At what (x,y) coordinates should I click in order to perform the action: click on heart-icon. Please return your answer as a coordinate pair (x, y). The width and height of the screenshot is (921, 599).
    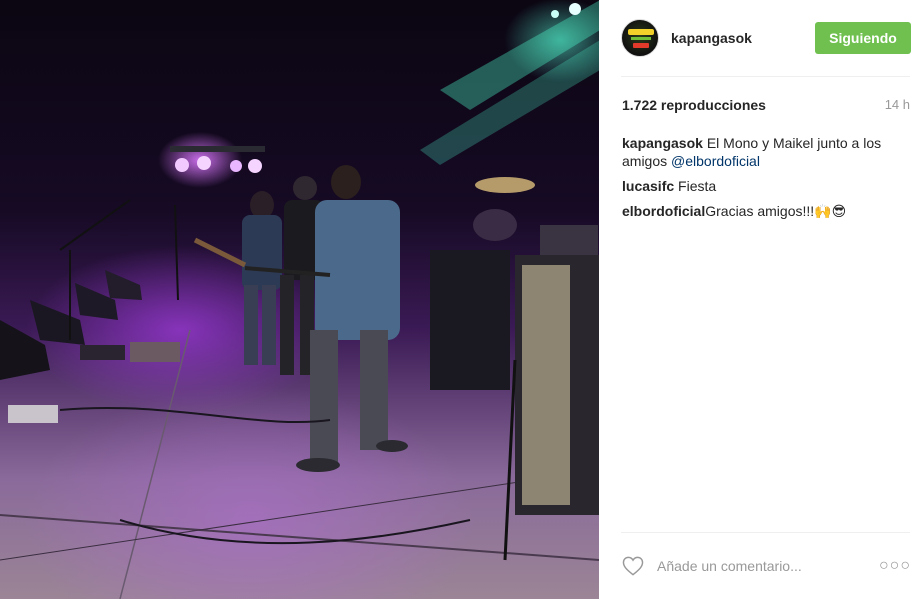
    Looking at the image, I should click on (633, 566).